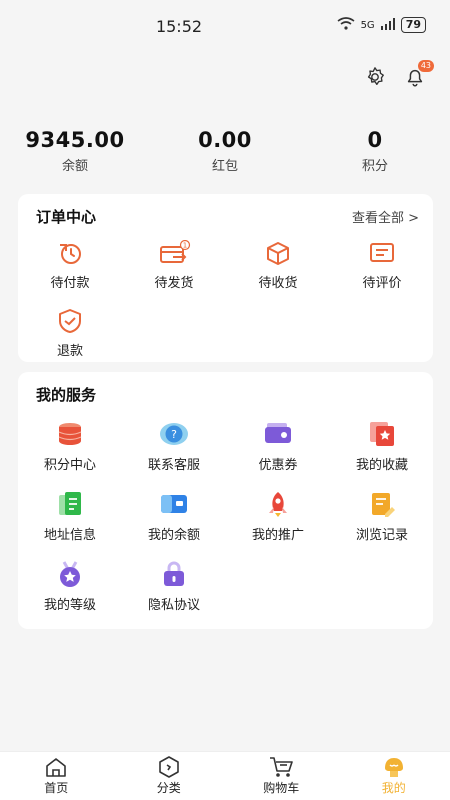  Describe the element at coordinates (174, 446) in the screenshot. I see `service-customer-service: ? 联系客服` at that location.